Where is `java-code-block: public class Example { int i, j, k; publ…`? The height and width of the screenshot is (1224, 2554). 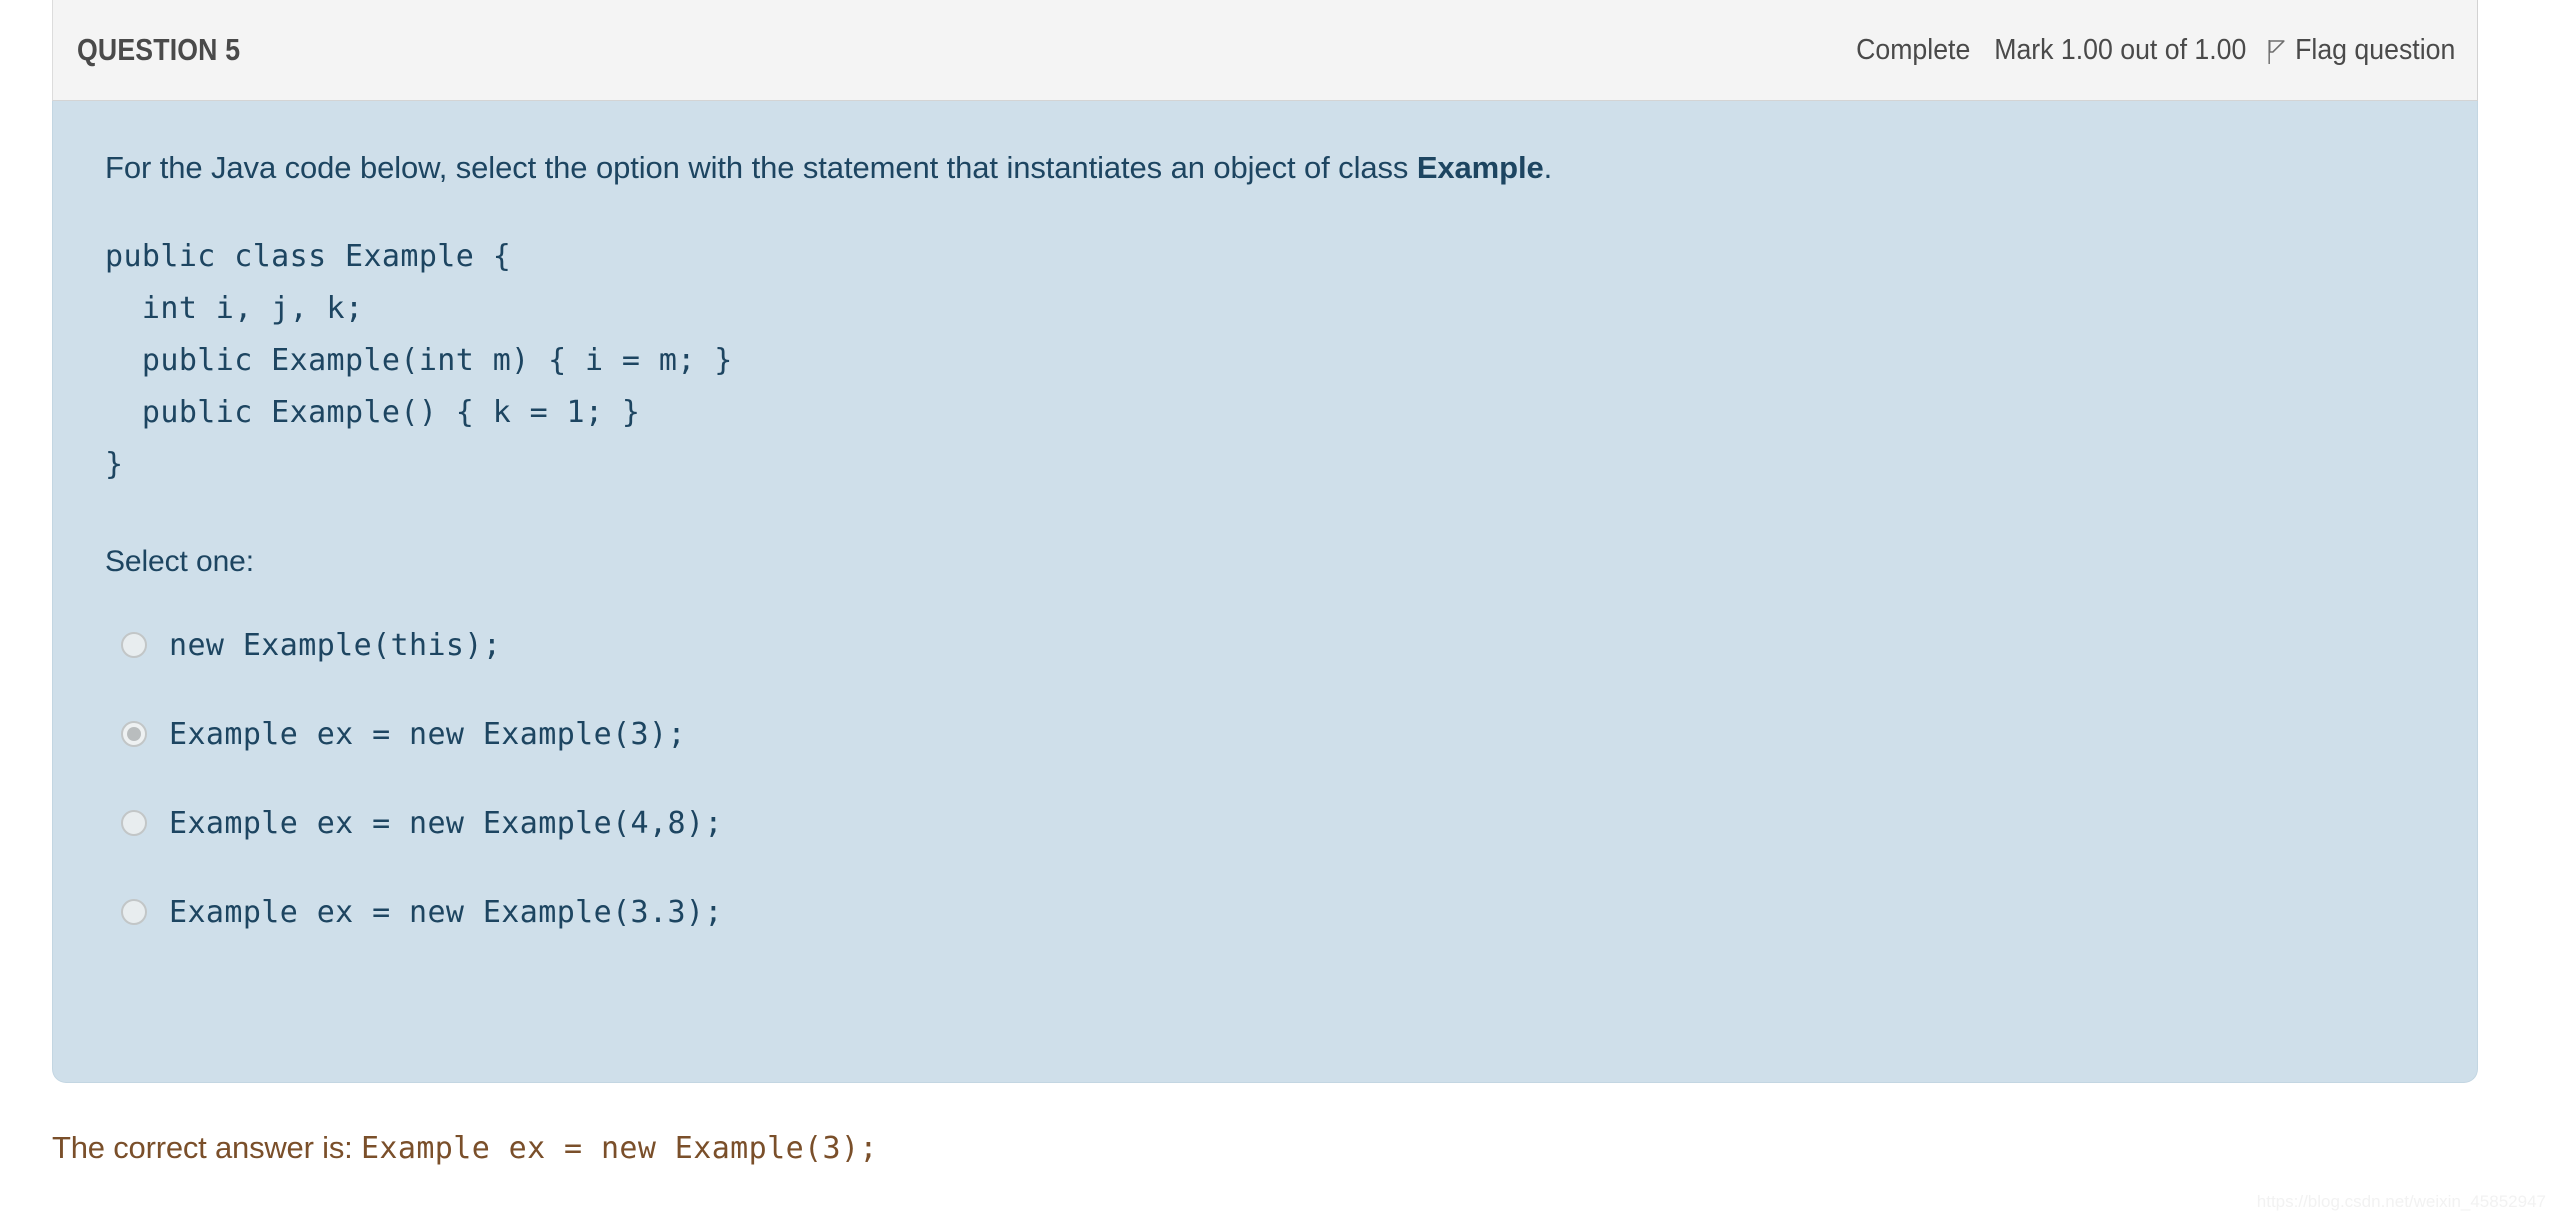 java-code-block: public class Example { int i, j, k; publ… is located at coordinates (419, 360).